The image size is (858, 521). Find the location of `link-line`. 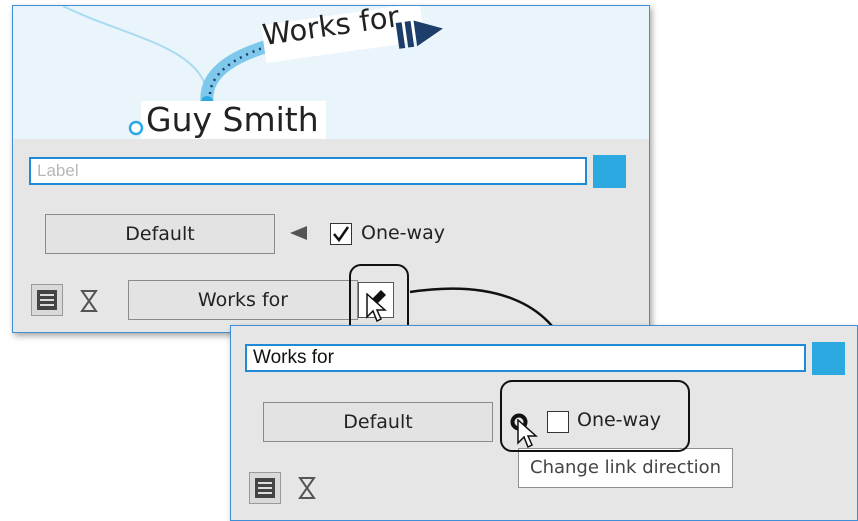

link-line is located at coordinates (237, 73).